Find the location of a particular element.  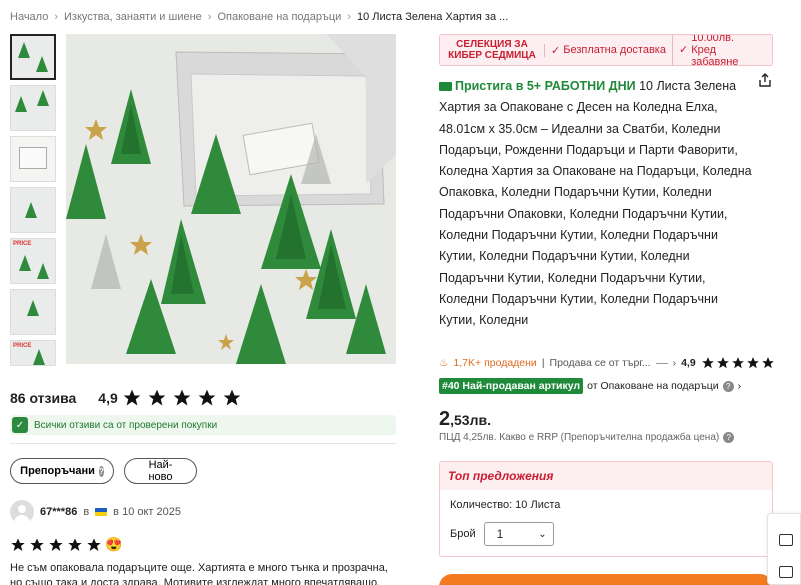

chat-icon is located at coordinates (786, 540).